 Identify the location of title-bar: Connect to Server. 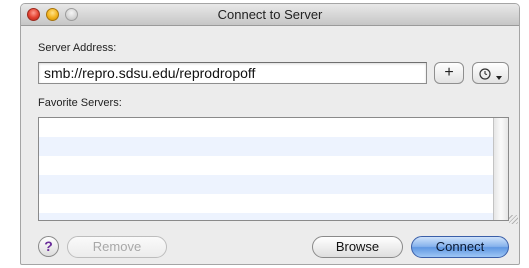
(270, 15).